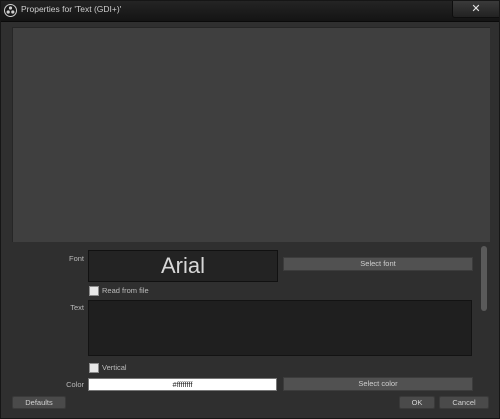 The width and height of the screenshot is (500, 419). What do you see at coordinates (182, 384) in the screenshot?
I see `color-value-field: #ffffffff` at bounding box center [182, 384].